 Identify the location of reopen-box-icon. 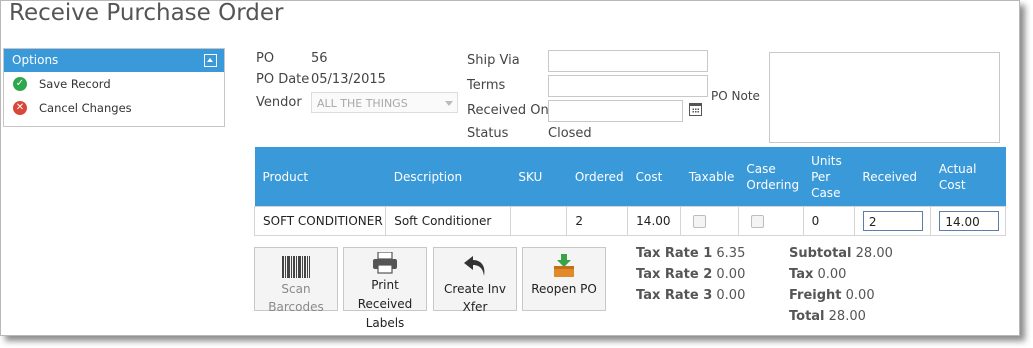
(564, 263).